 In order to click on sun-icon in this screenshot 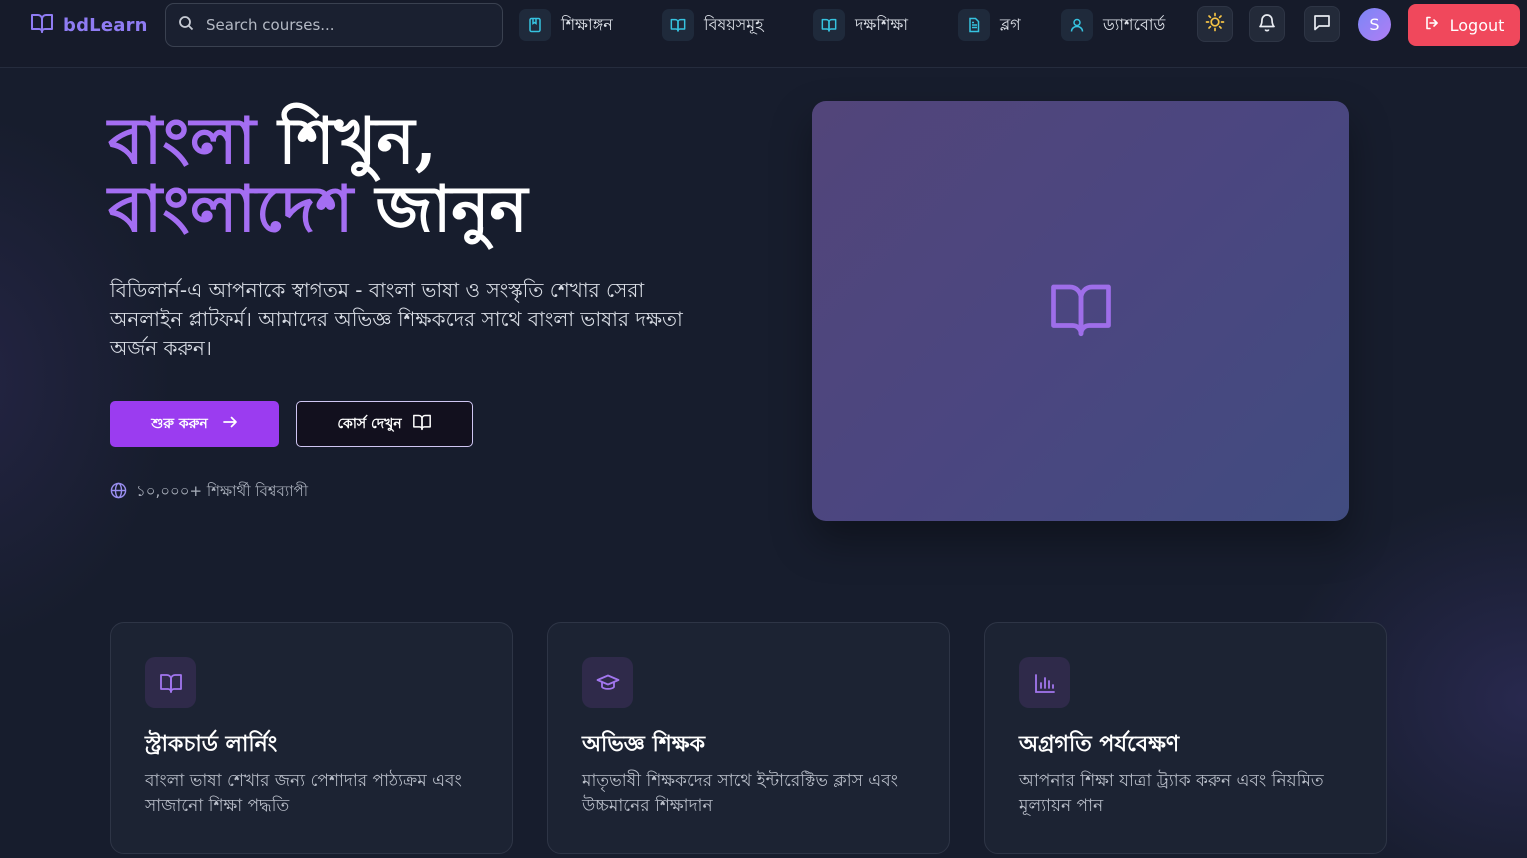, I will do `click(1215, 24)`.